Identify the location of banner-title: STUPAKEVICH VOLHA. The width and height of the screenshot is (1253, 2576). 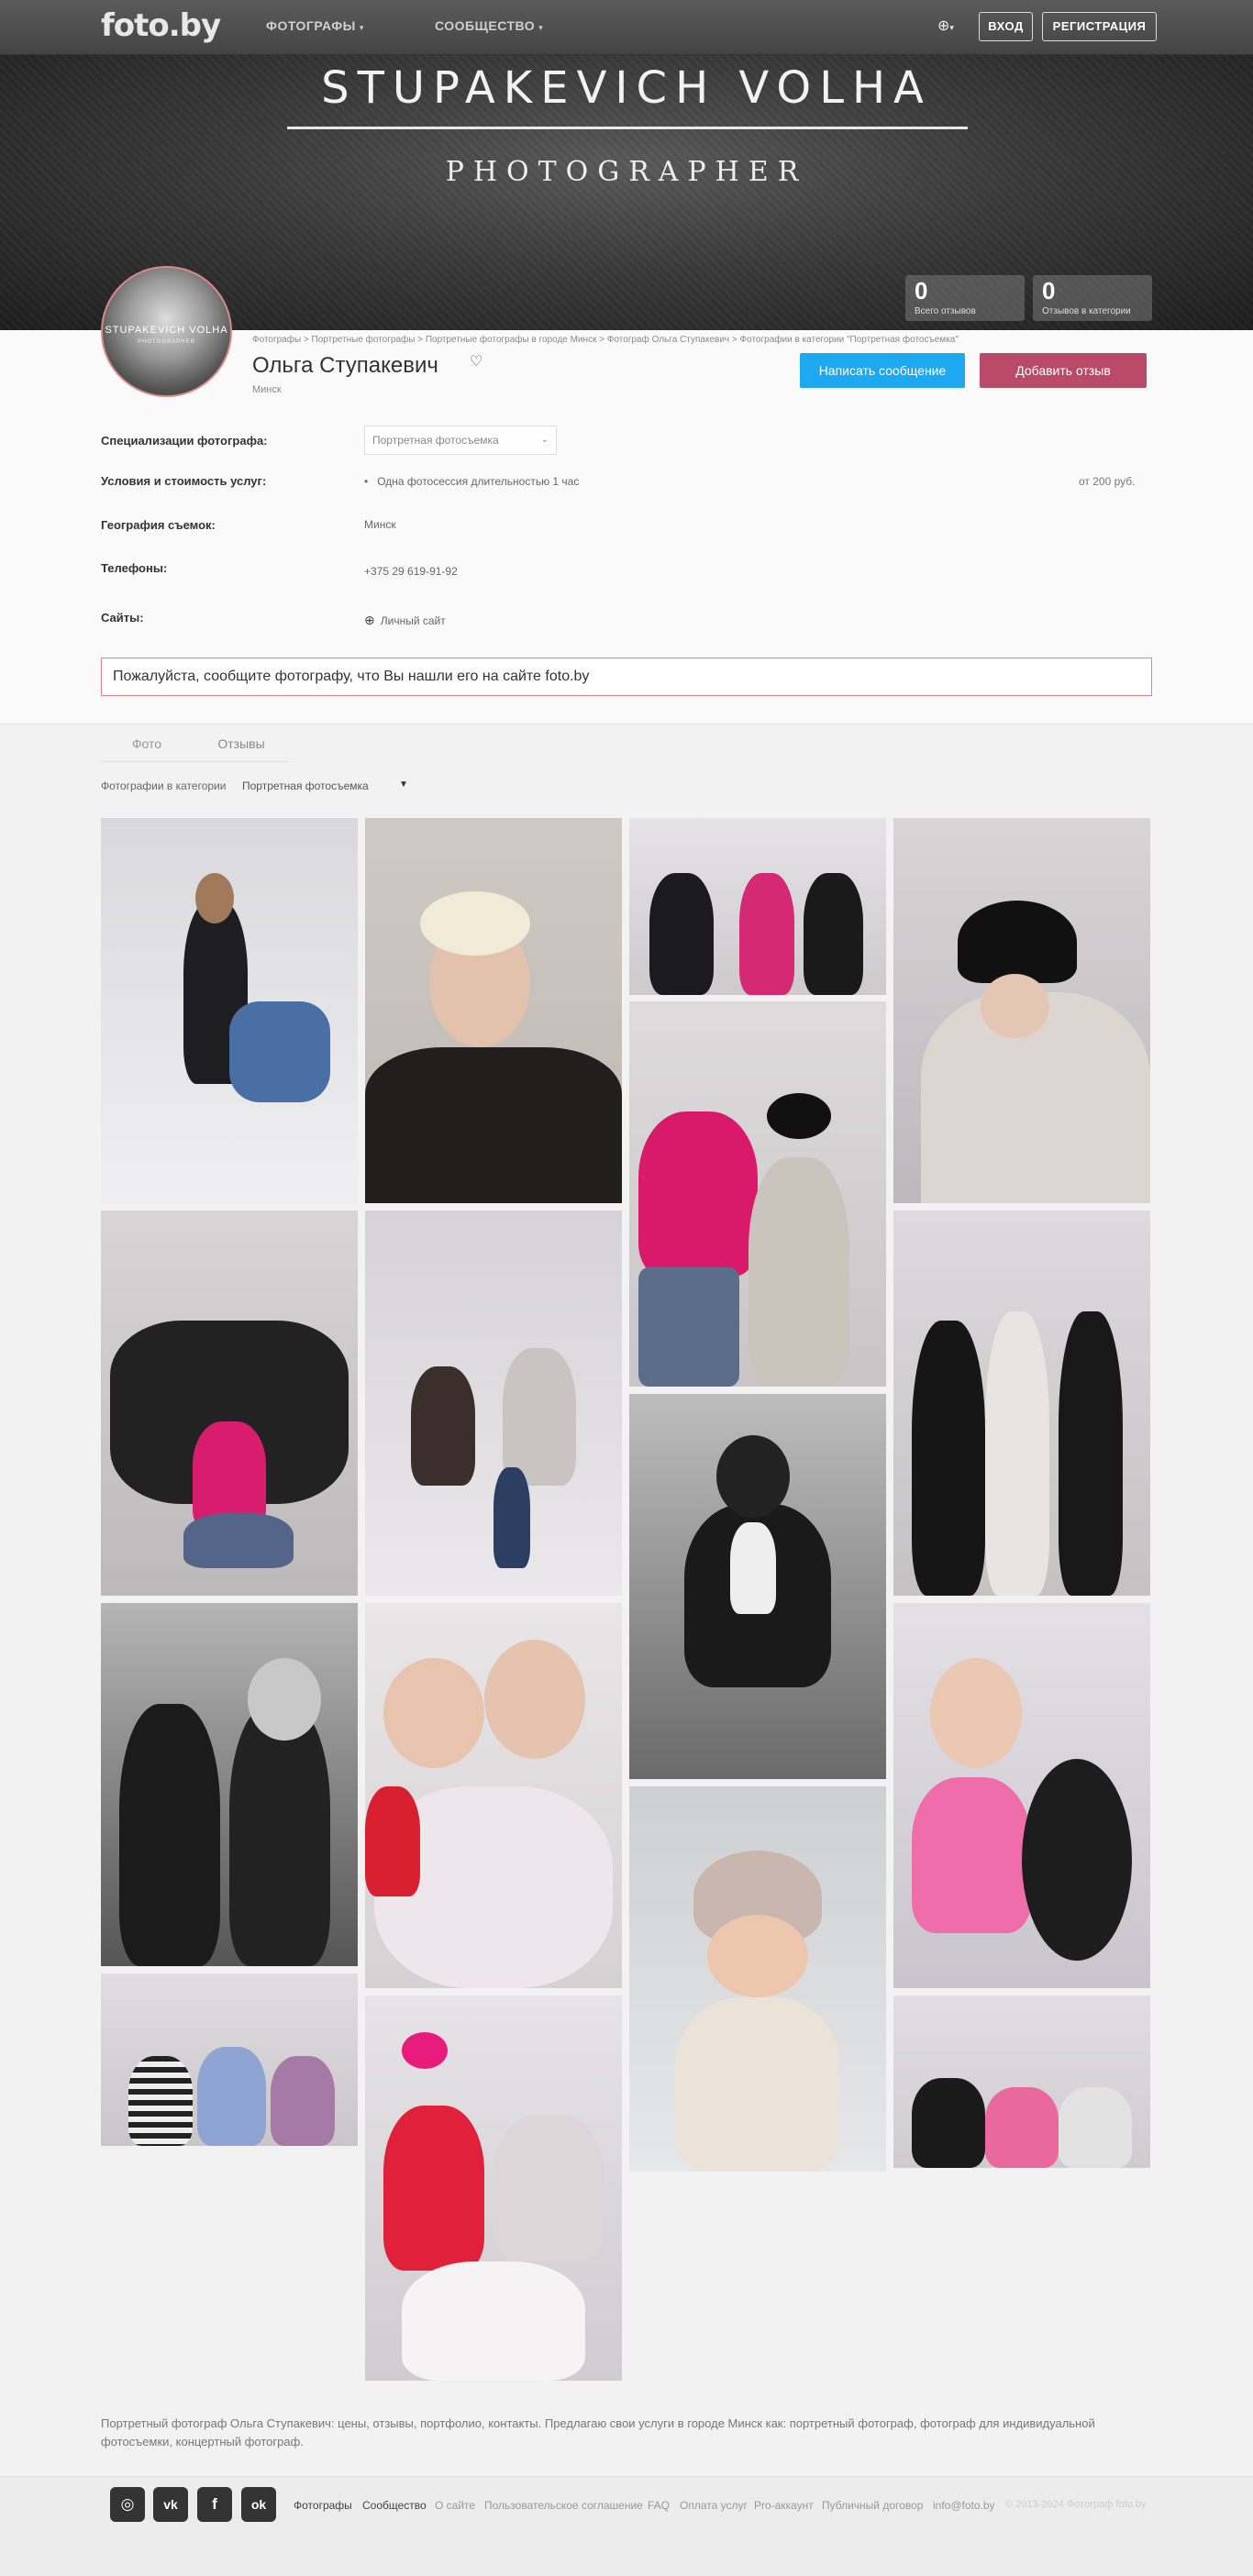
(626, 88).